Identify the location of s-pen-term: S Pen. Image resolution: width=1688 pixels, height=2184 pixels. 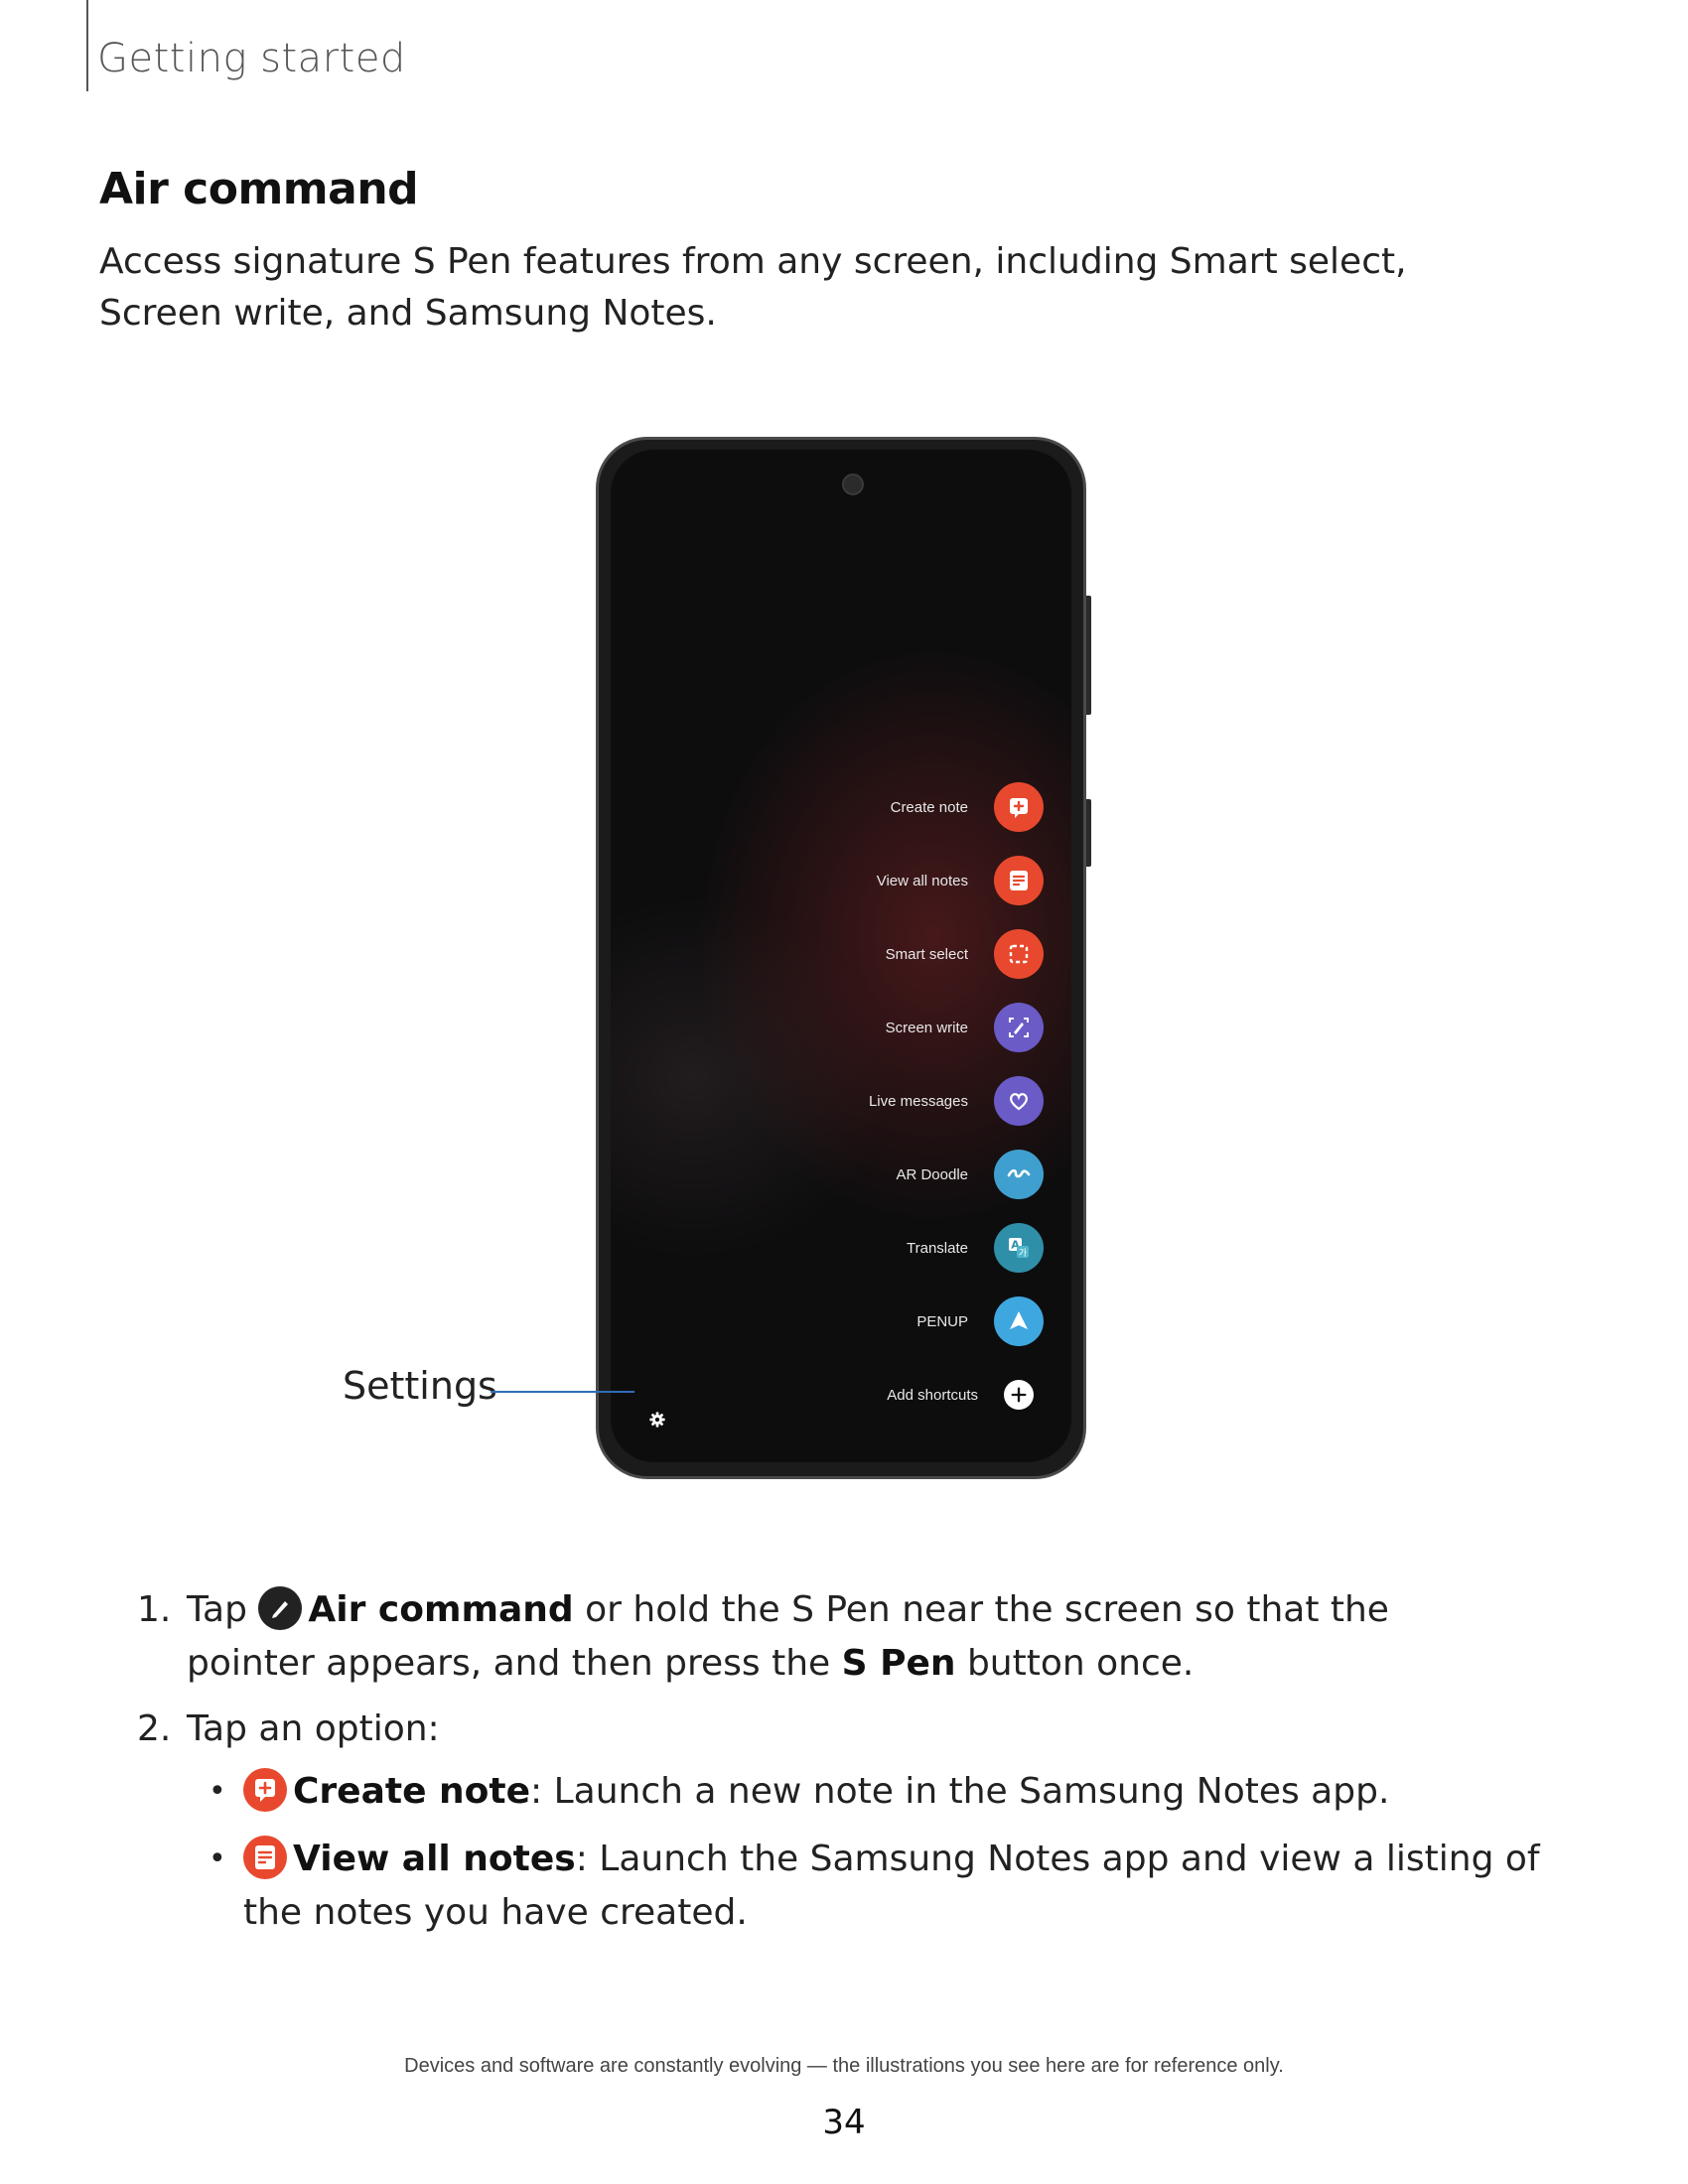
(898, 1663).